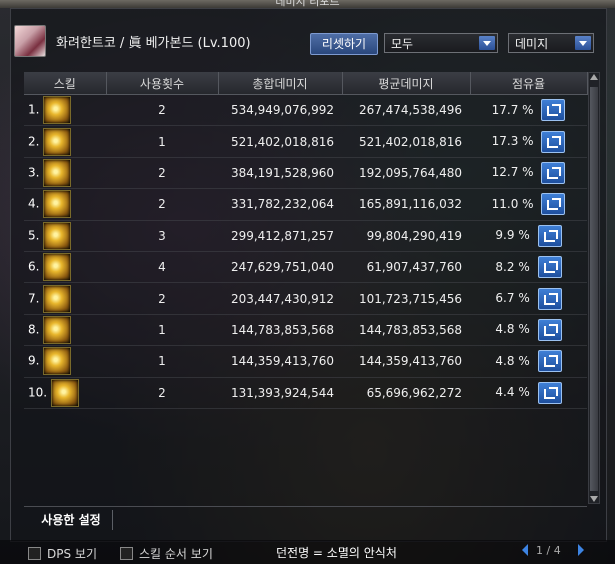 Image resolution: width=615 pixels, height=564 pixels. Describe the element at coordinates (305, 518) in the screenshot. I see `settings-tabbar: 사용한 설정` at that location.